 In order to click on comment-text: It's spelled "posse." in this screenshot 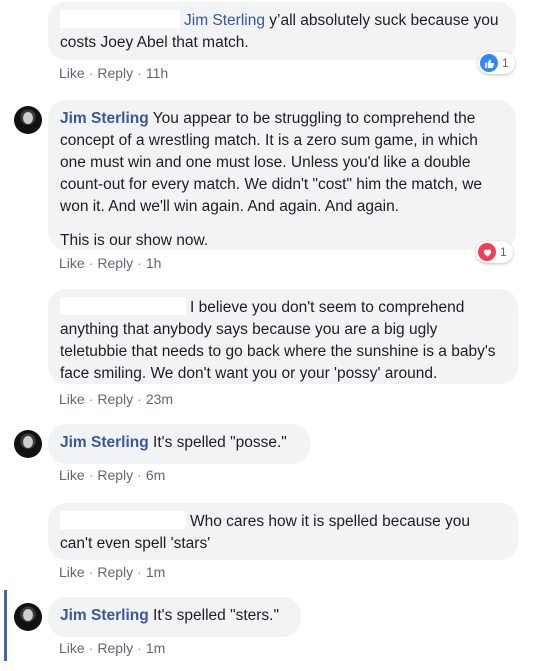, I will do `click(217, 442)`.